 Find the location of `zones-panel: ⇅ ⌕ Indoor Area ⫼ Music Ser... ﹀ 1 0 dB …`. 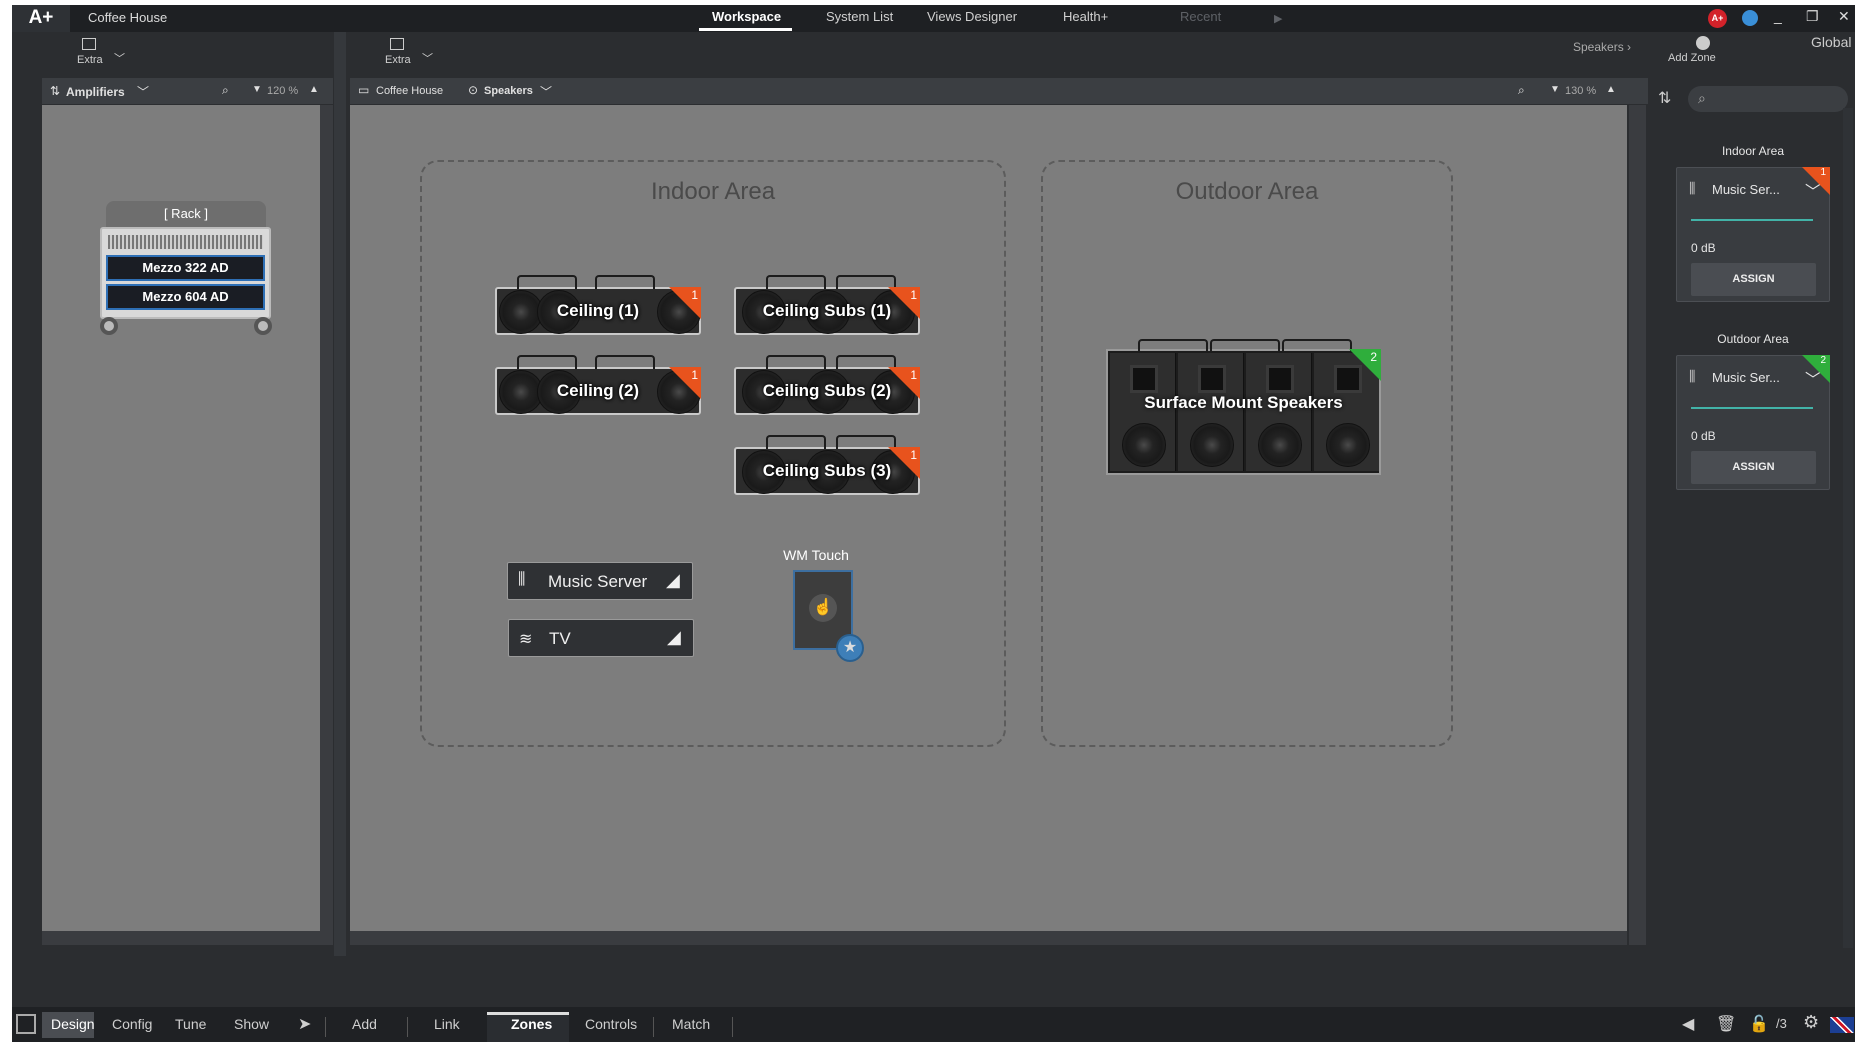

zones-panel: ⇅ ⌕ Indoor Area ⫼ Music Ser... ﹀ 1 0 dB … is located at coordinates (1751, 517).